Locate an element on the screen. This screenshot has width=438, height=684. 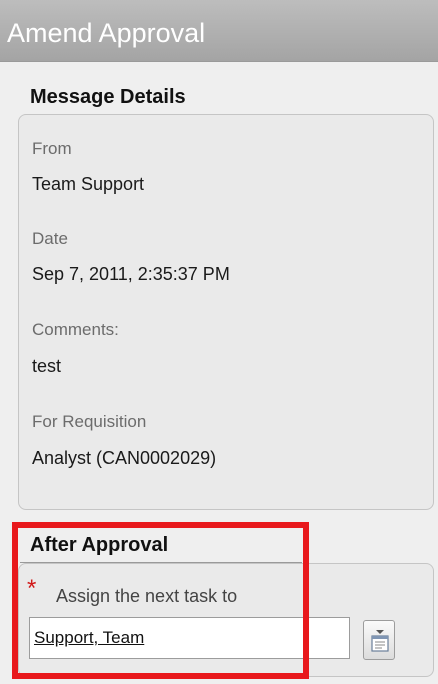
calendar-lookup-icon is located at coordinates (380, 641).